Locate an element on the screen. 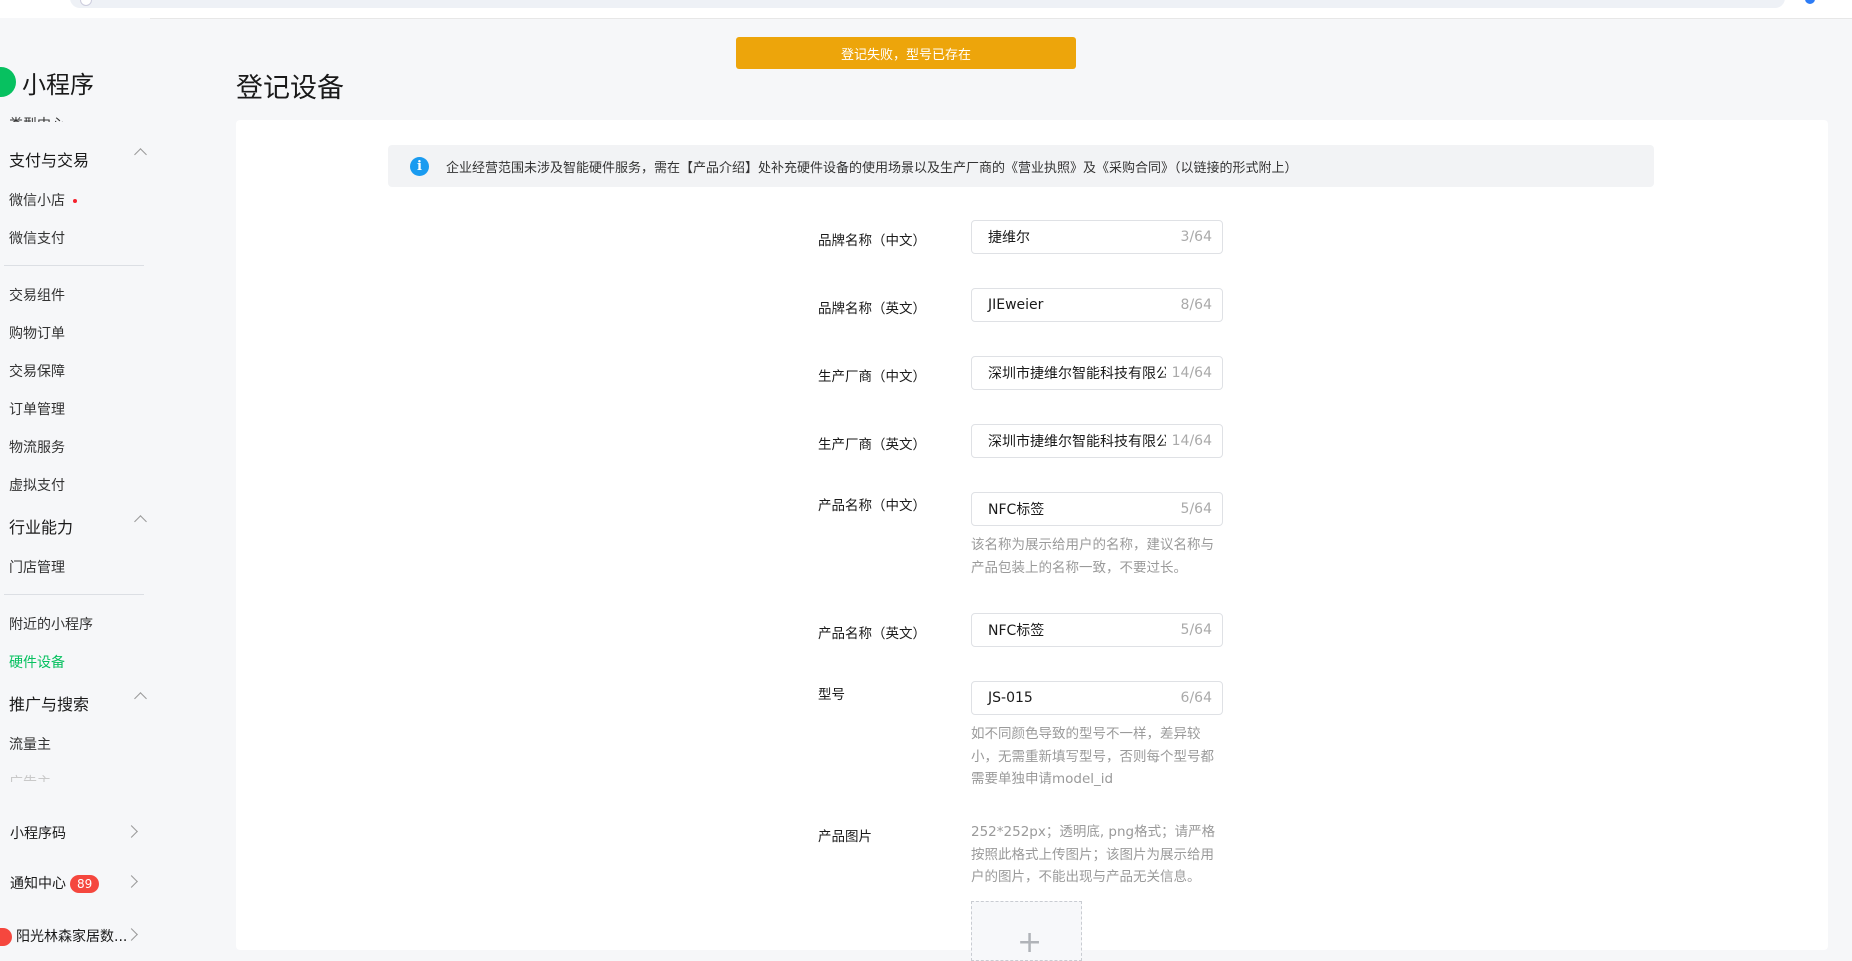 This screenshot has height=961, width=1852. sidebar-item-order-manage: 订单管理 is located at coordinates (37, 409).